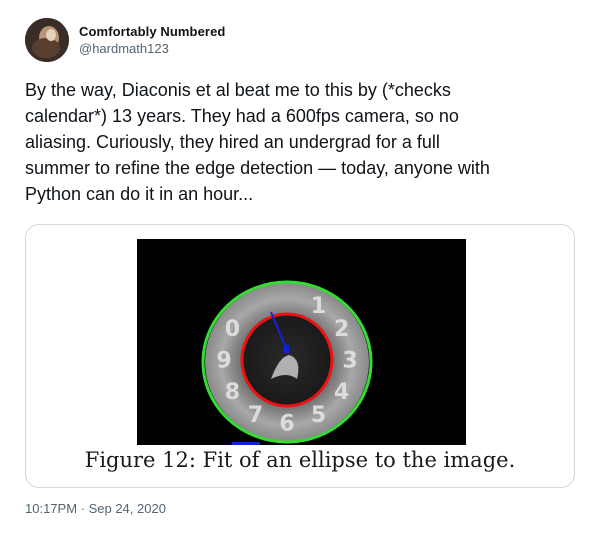 The height and width of the screenshot is (538, 600). I want to click on dial-digit: 3, so click(349, 361).